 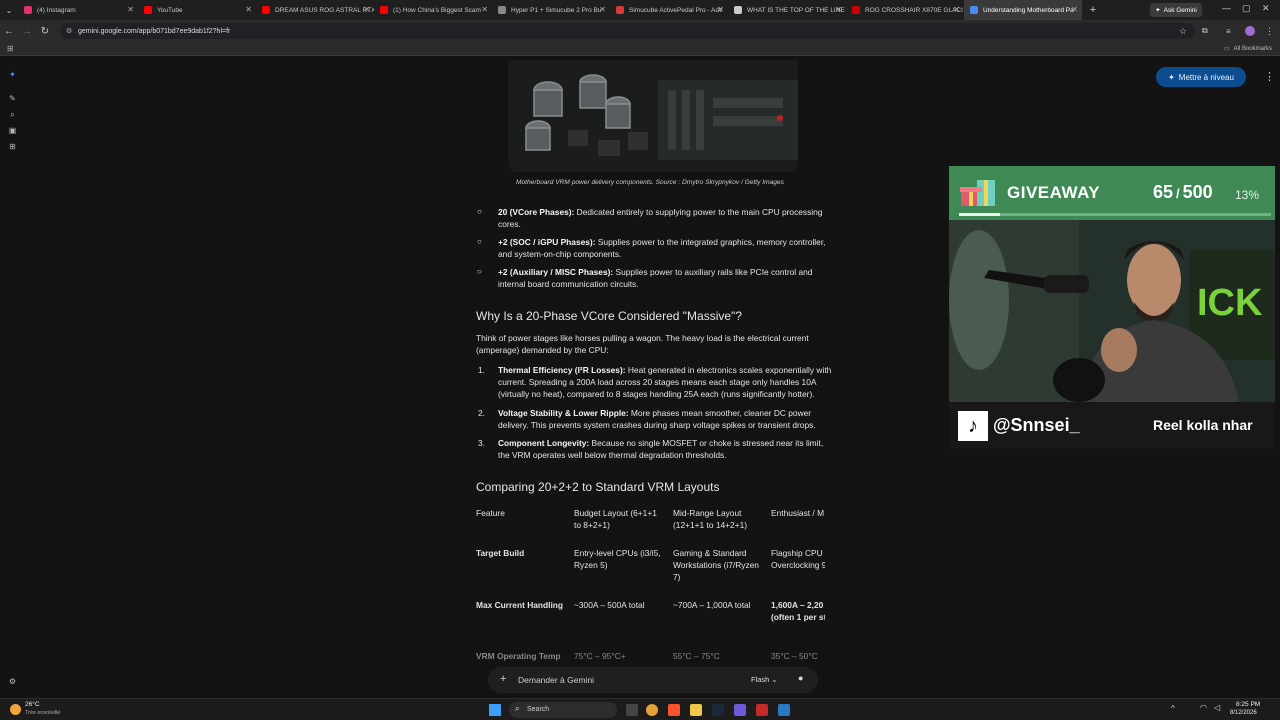 What do you see at coordinates (433, 10) in the screenshot?
I see `browser-tab: (1) How China's Biggest Scam ✕` at bounding box center [433, 10].